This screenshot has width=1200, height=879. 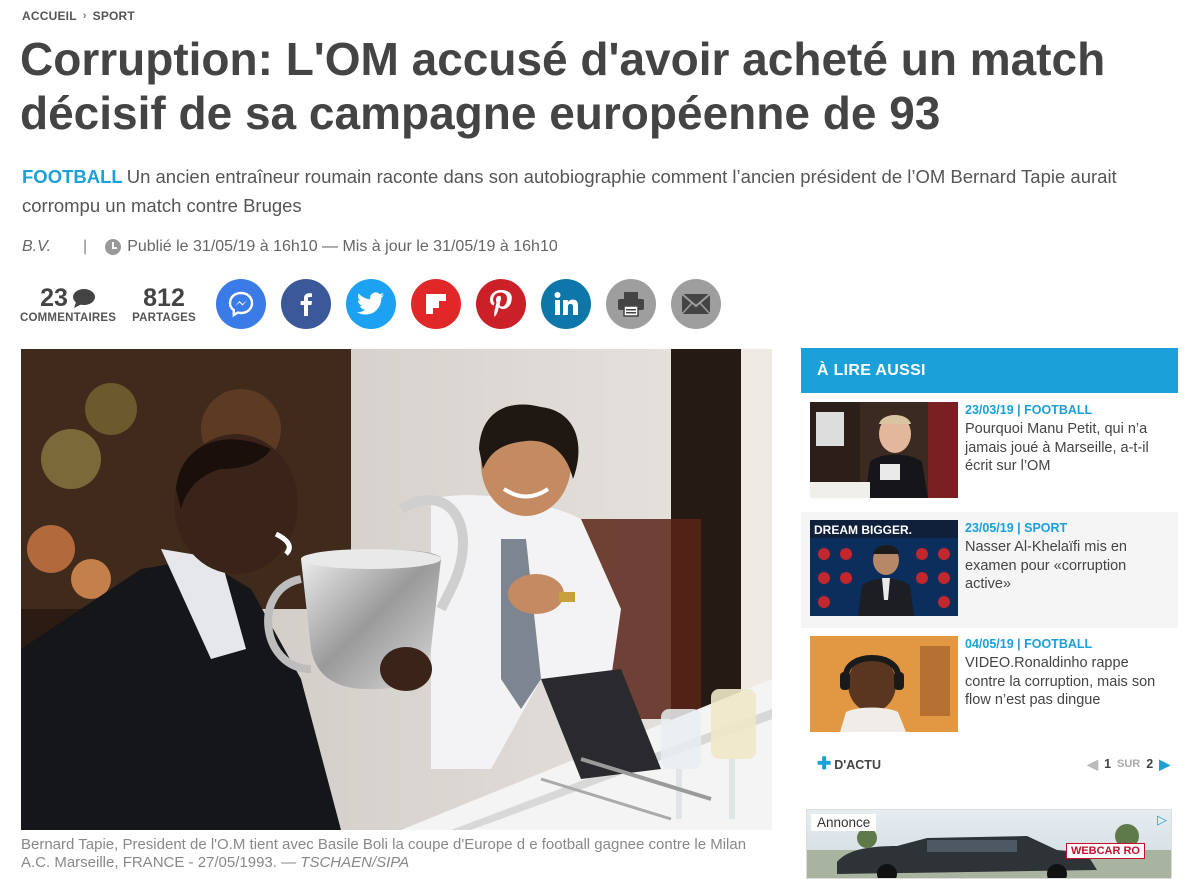 I want to click on email-share-button, so click(x=695, y=304).